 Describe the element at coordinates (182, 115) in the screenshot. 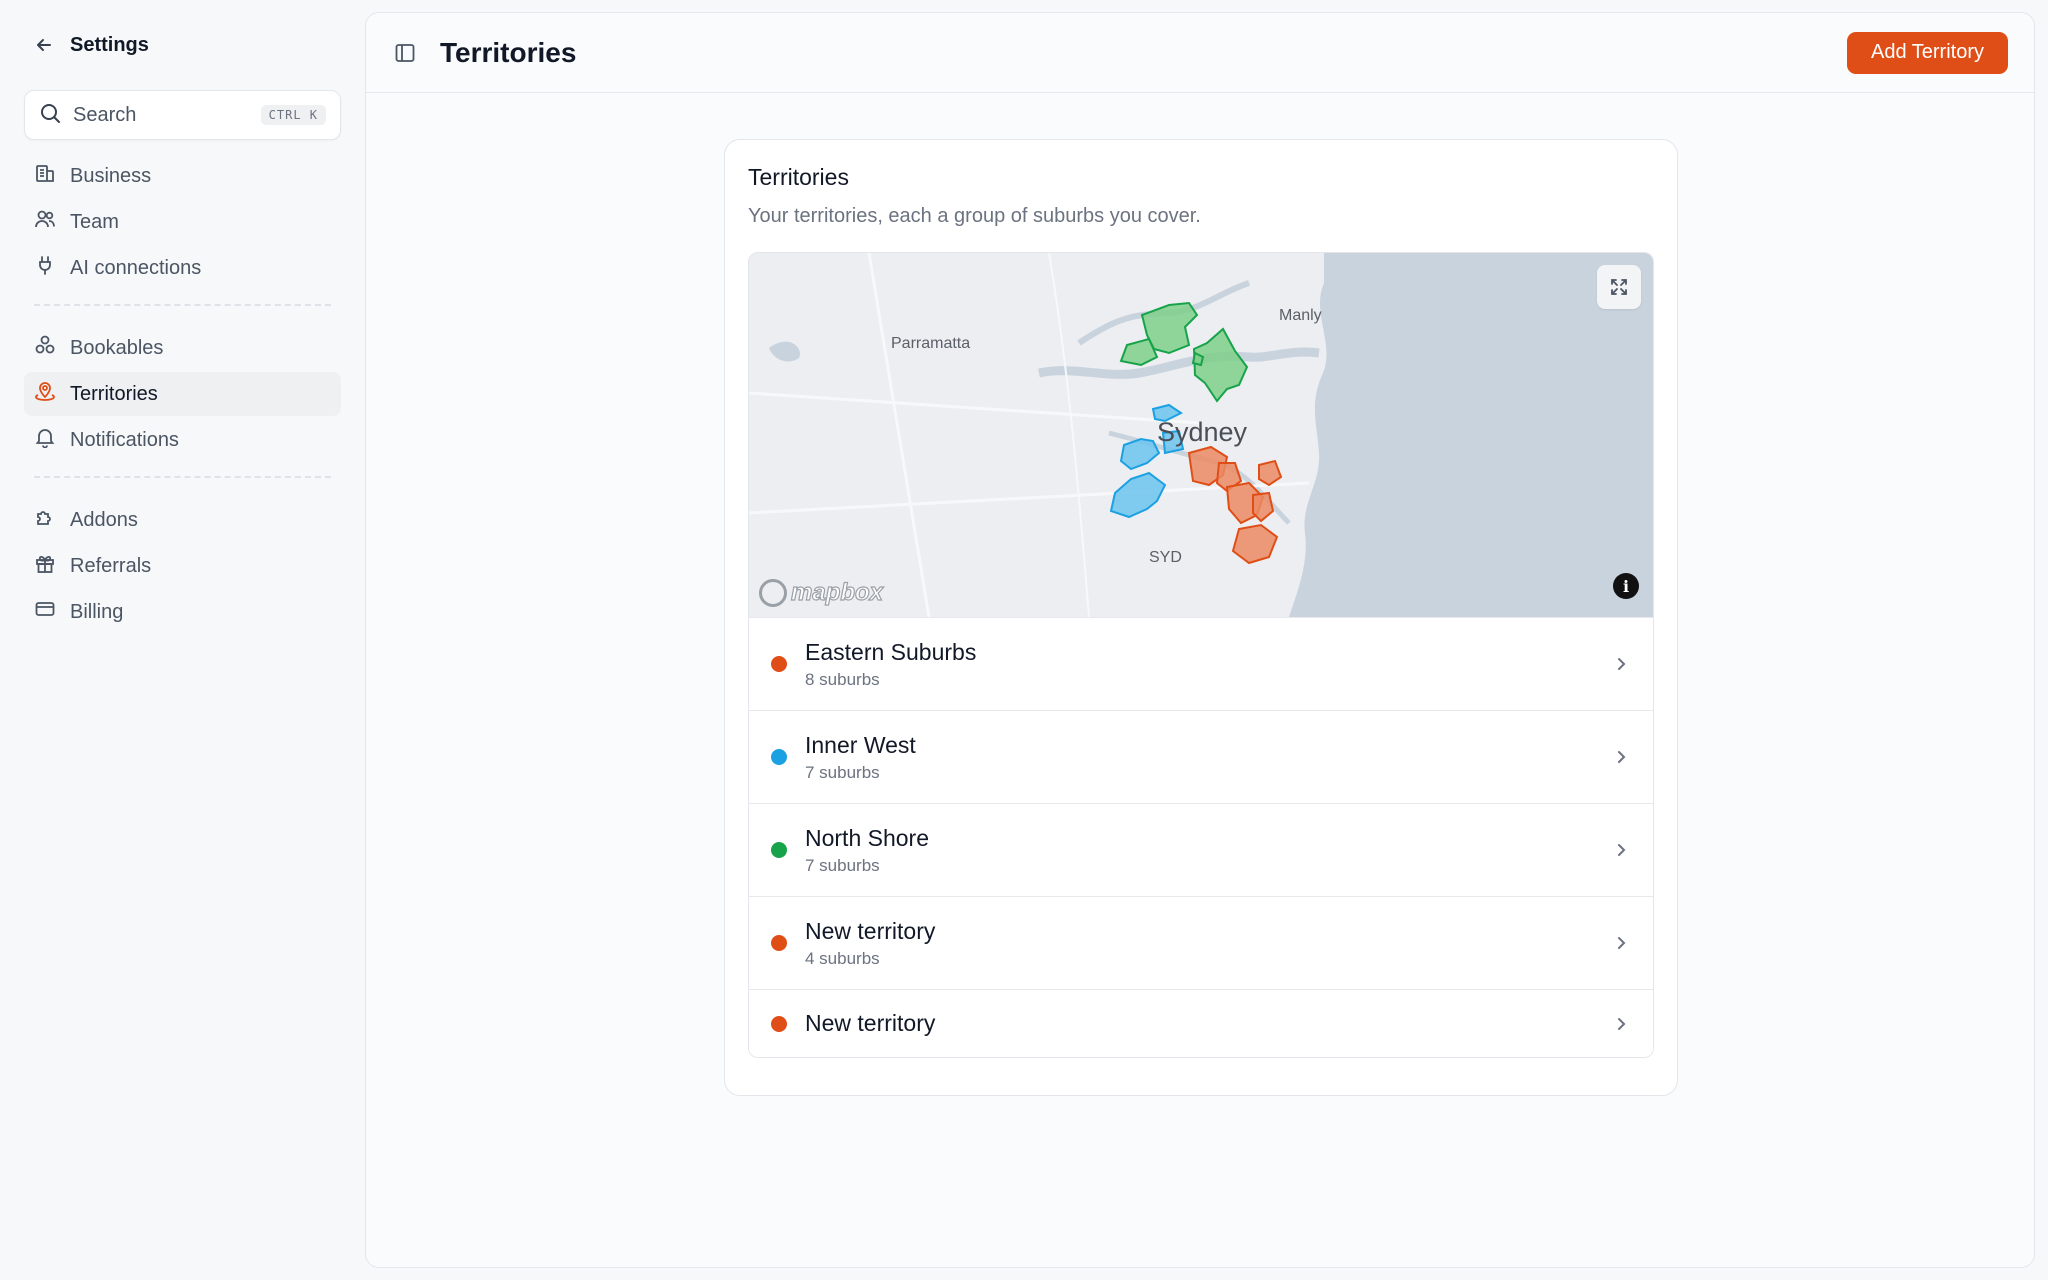

I see `search-input: Search CTRL K` at that location.